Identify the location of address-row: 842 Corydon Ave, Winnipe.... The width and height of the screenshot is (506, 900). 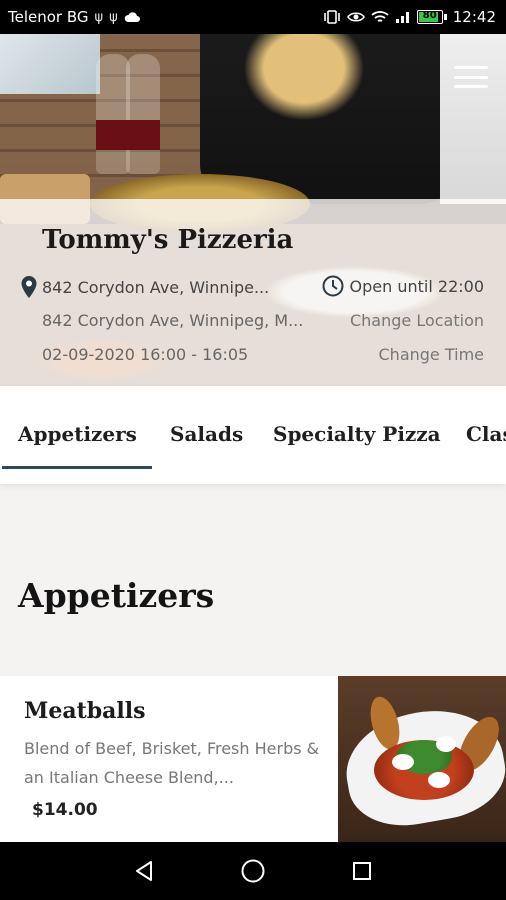
(144, 287).